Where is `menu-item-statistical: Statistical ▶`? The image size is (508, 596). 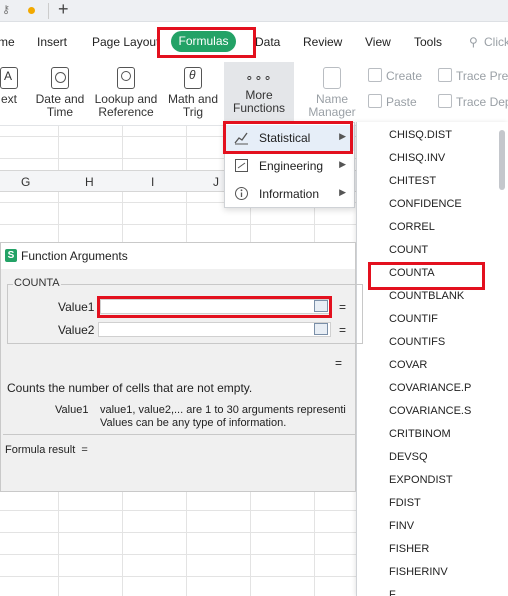
menu-item-statistical: Statistical ▶ is located at coordinates (289, 138).